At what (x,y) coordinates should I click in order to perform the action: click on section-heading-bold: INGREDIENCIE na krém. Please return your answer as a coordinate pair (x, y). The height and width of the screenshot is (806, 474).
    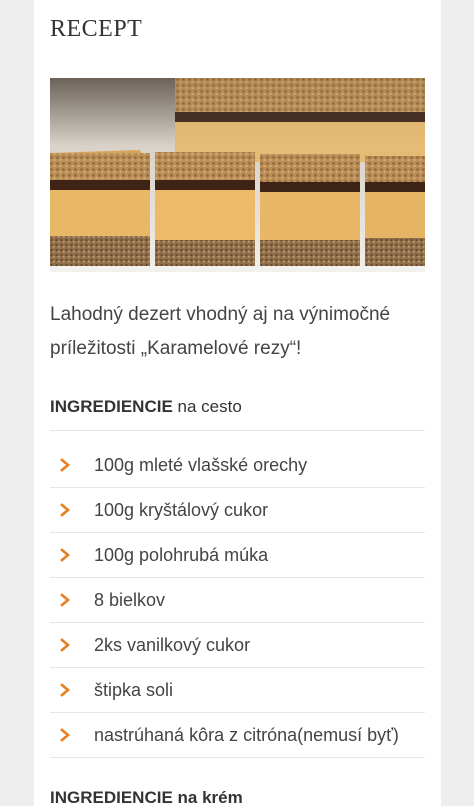
    Looking at the image, I should click on (146, 797).